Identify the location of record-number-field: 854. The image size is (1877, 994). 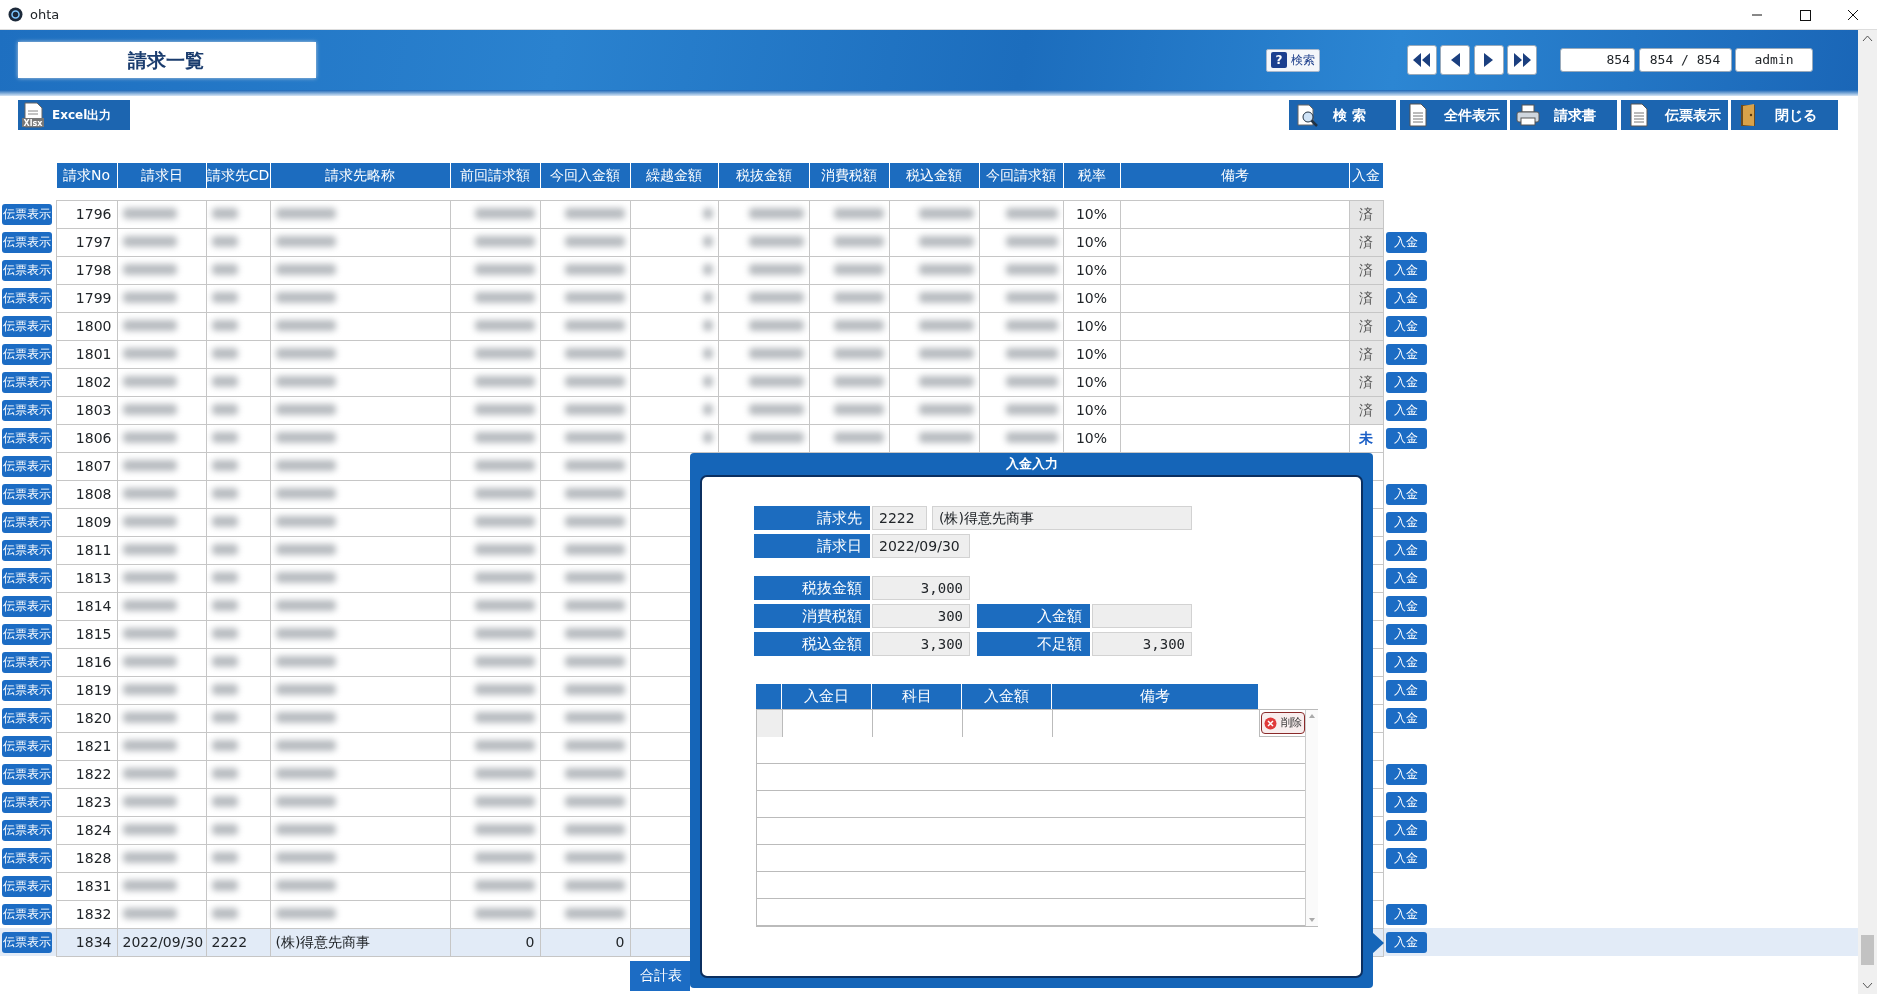
(1597, 60).